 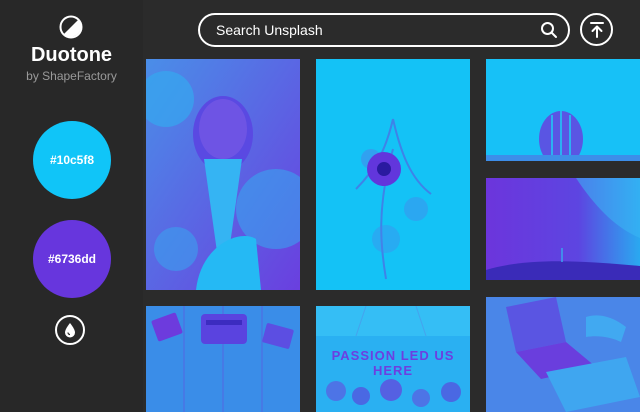 I want to click on gallery-image-ice-cream, so click(x=223, y=174).